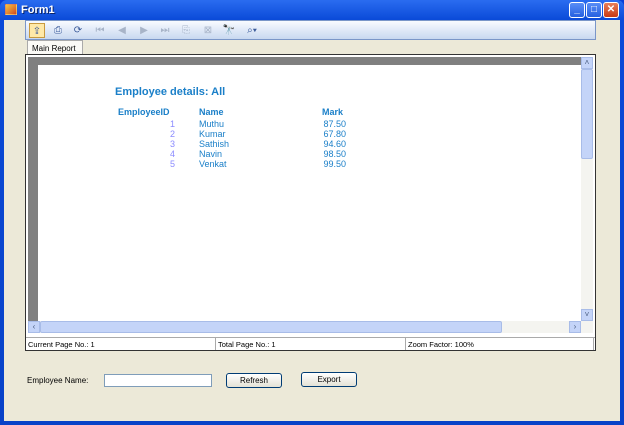 Image resolution: width=624 pixels, height=425 pixels. I want to click on employee-id-cell: 1, so click(172, 124).